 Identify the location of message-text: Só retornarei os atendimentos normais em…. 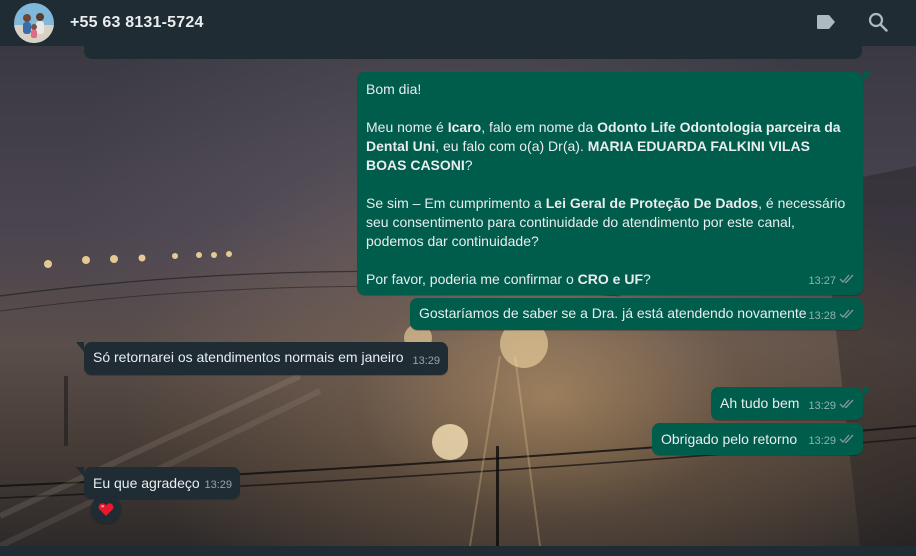
(248, 357).